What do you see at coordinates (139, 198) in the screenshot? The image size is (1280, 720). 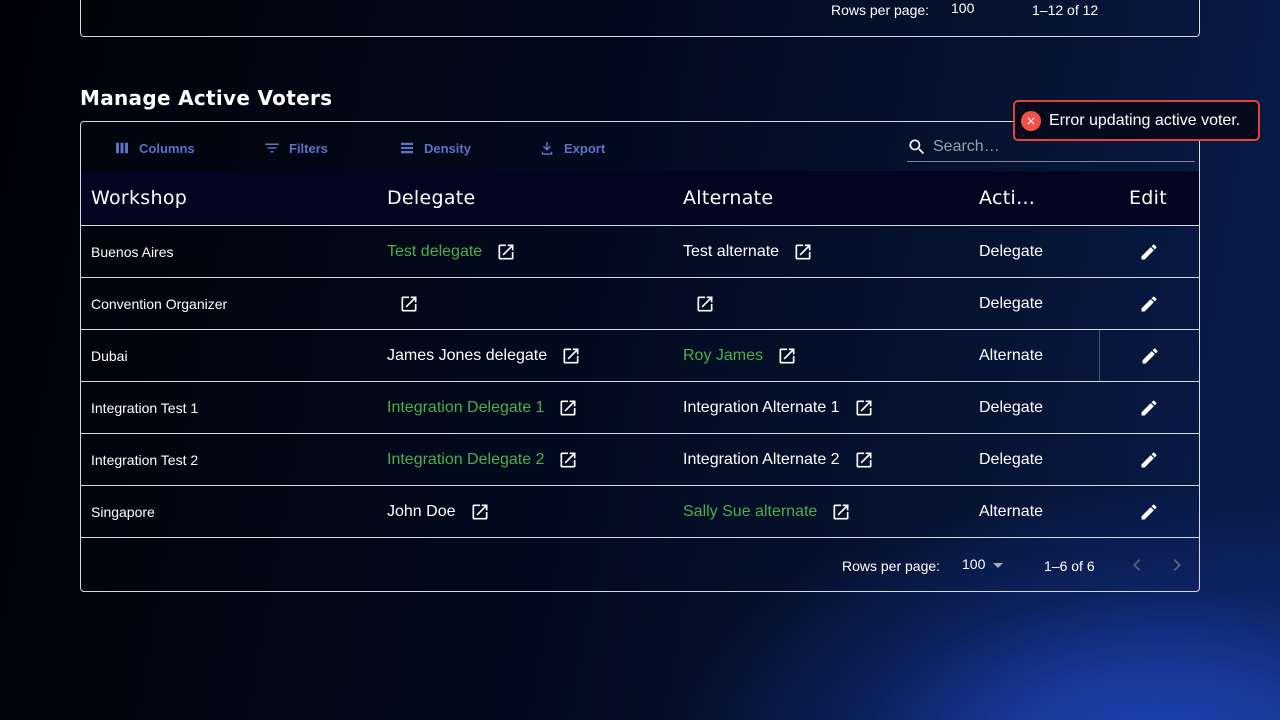 I see `header-workshop: Workshop` at bounding box center [139, 198].